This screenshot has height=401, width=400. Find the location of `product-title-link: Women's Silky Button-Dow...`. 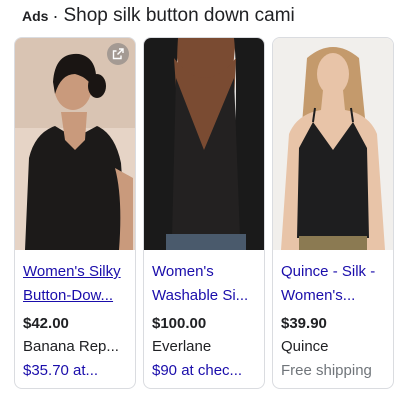

product-title-link: Women's Silky Button-Dow... is located at coordinates (76, 284).